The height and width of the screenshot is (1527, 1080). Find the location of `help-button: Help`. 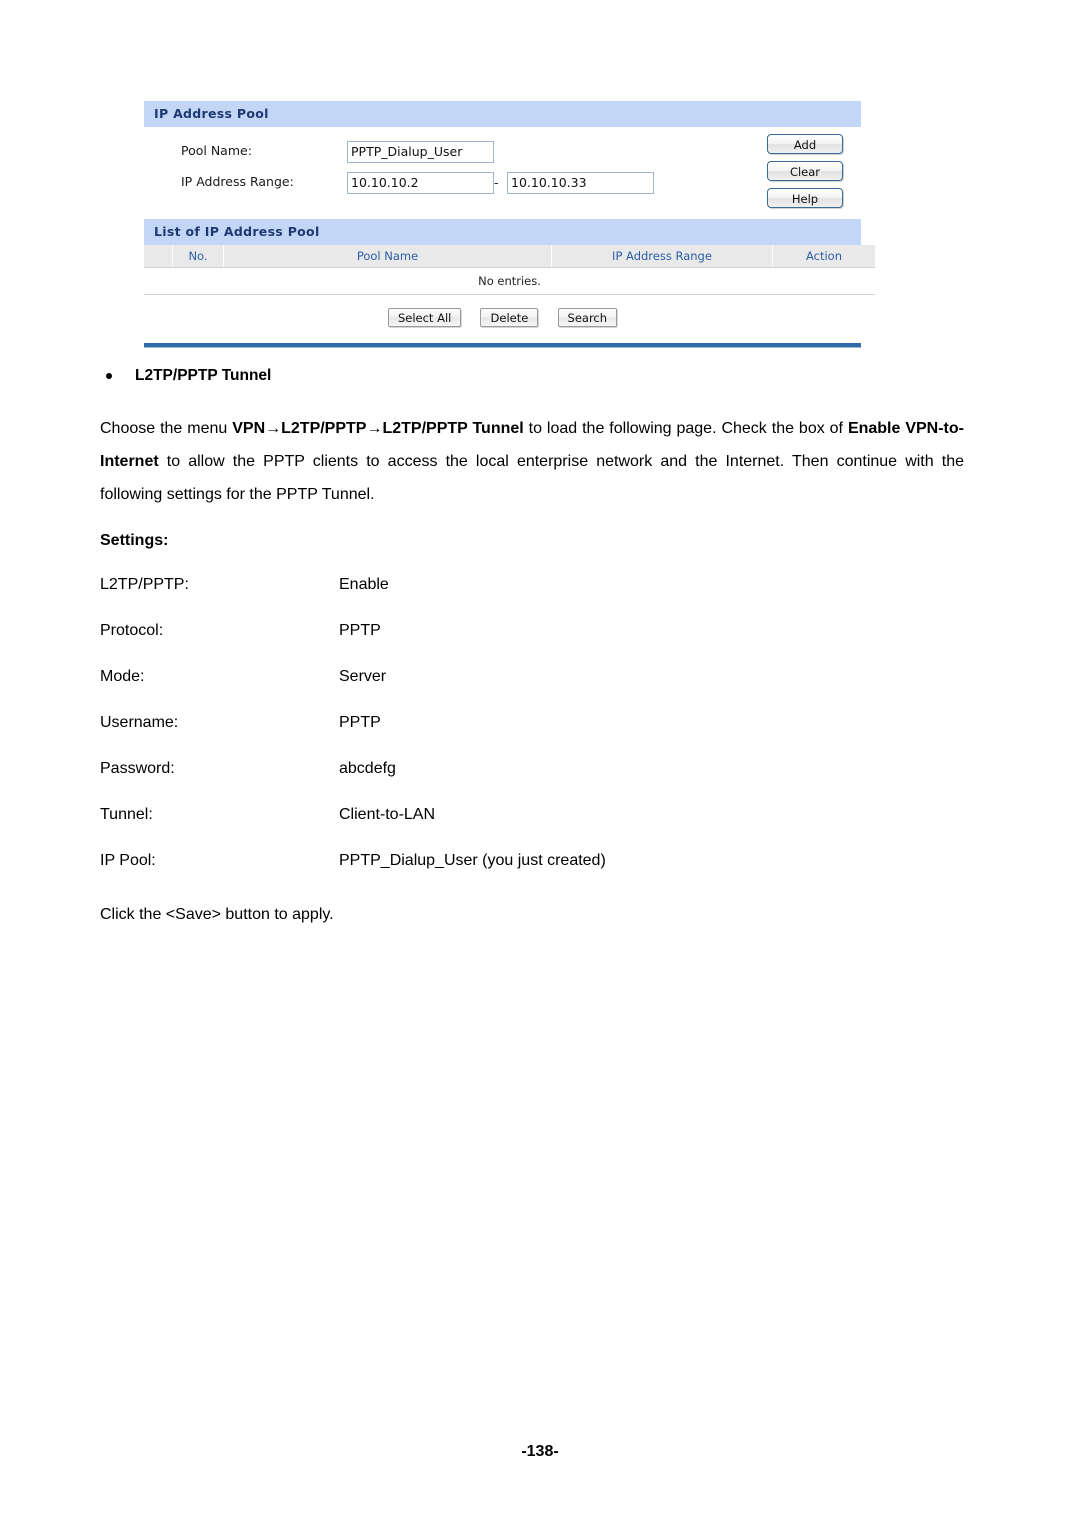

help-button: Help is located at coordinates (805, 198).